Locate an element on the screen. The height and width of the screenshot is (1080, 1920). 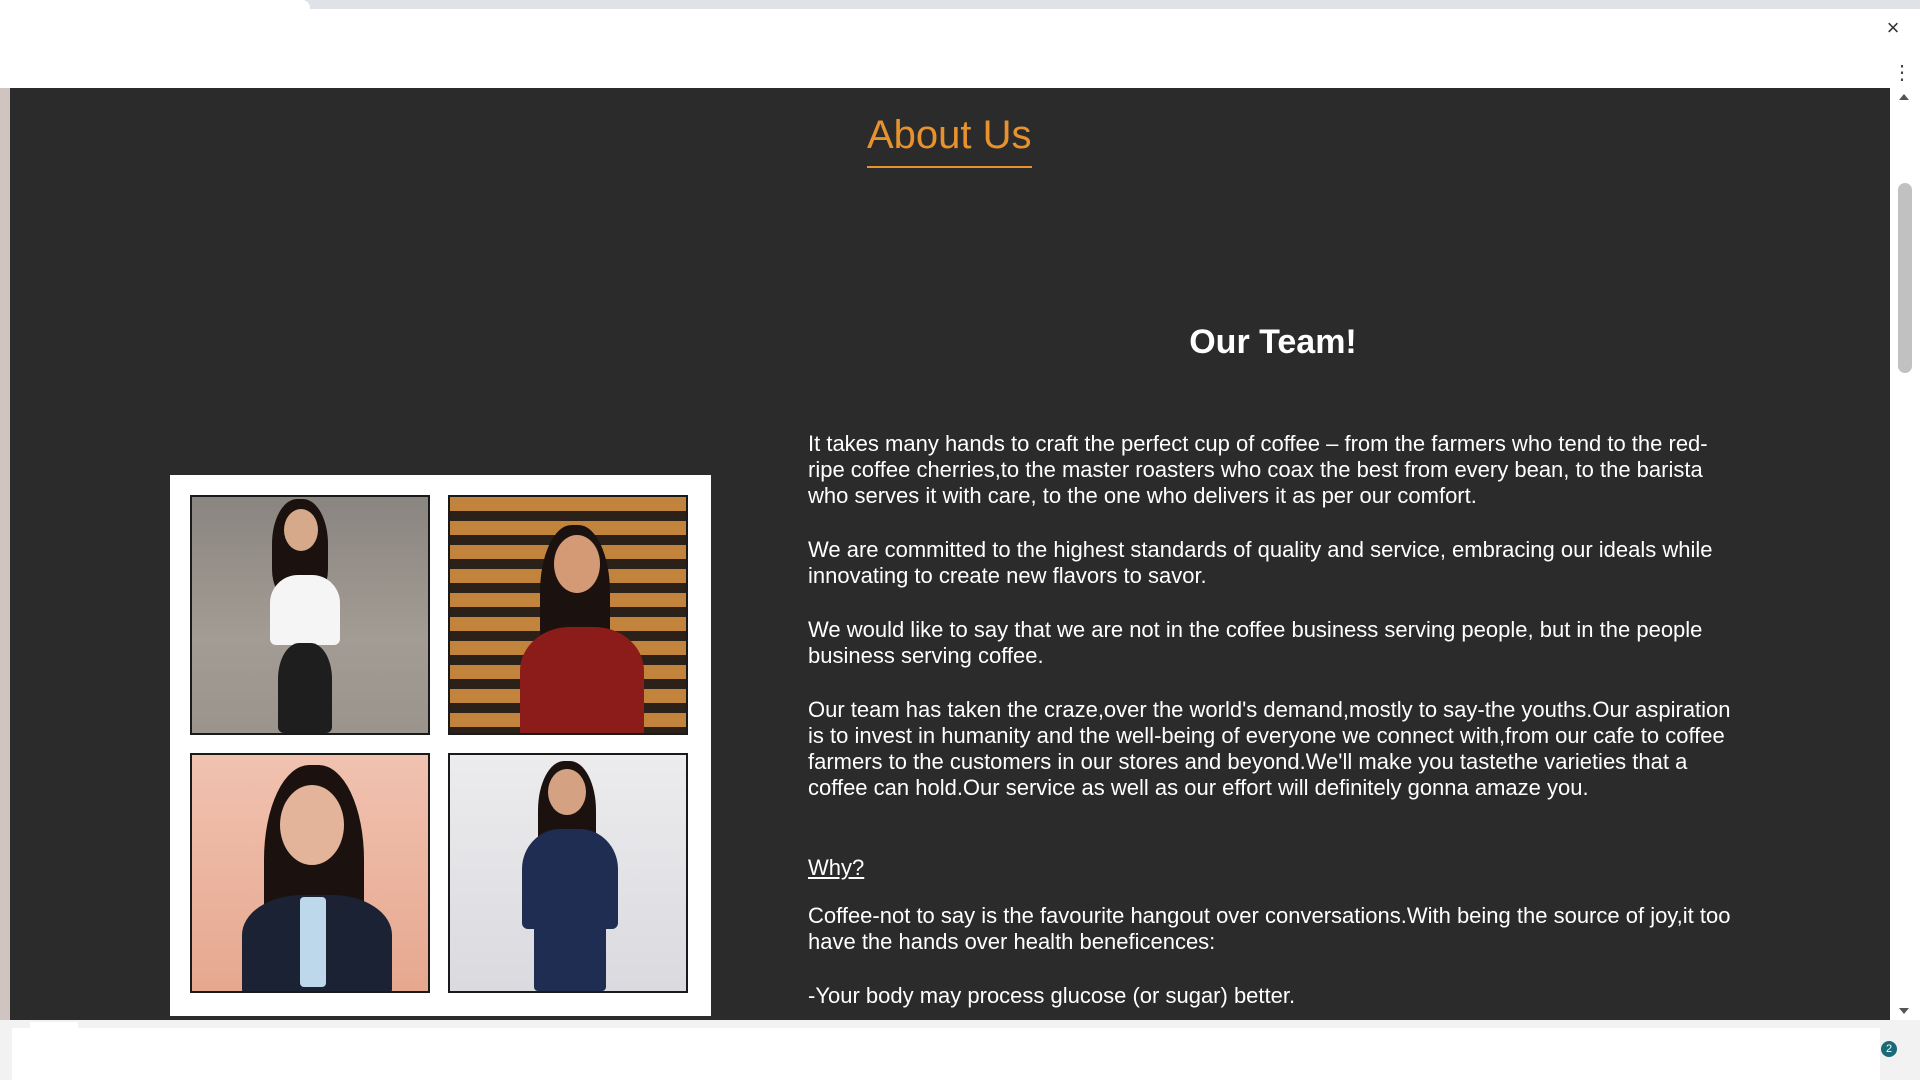
bottom-panel is located at coordinates (960, 1050).